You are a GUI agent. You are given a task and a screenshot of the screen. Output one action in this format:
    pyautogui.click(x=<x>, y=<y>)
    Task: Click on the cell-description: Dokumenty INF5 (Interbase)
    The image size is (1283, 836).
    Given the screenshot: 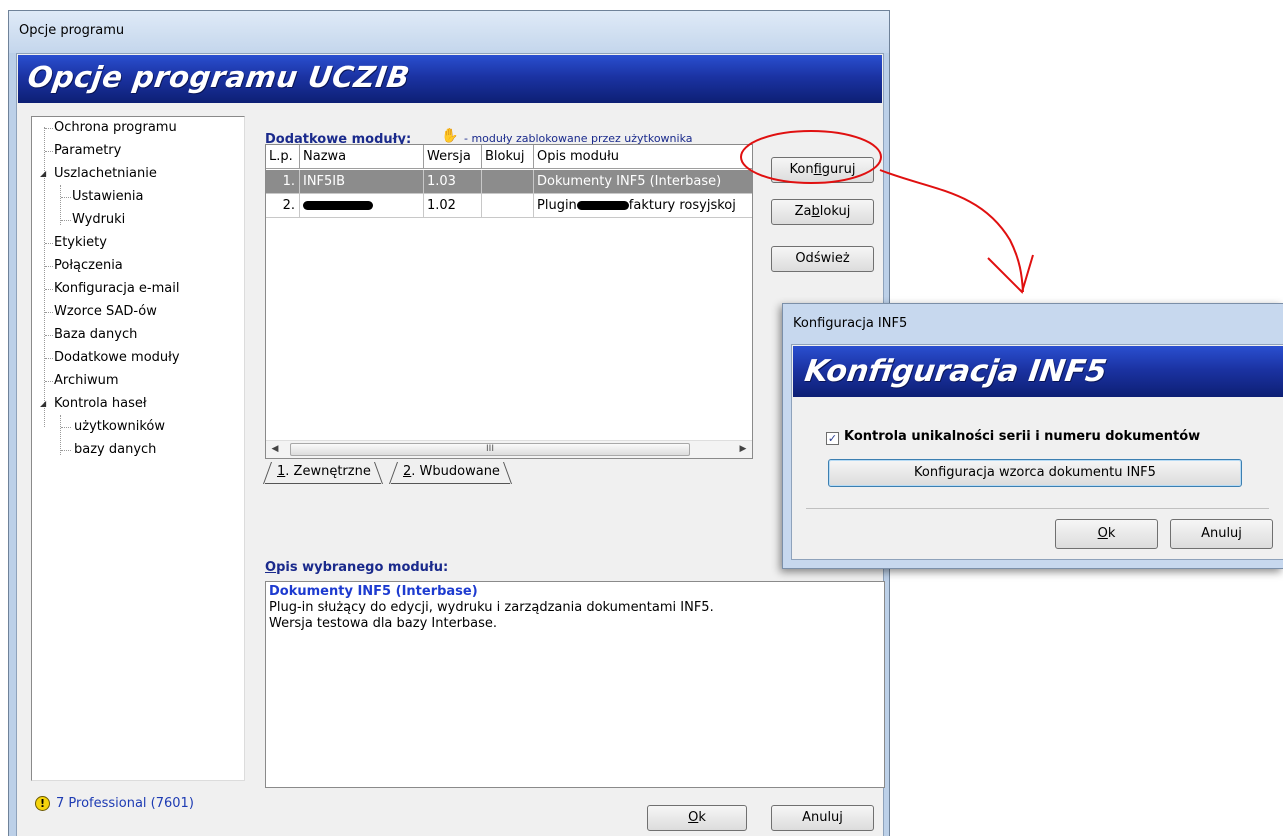 What is the action you would take?
    pyautogui.click(x=643, y=182)
    